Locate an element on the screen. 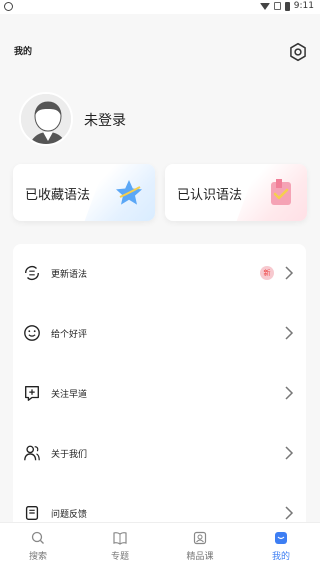 This screenshot has height=572, width=320. tab-label: 专题 is located at coordinates (119, 557).